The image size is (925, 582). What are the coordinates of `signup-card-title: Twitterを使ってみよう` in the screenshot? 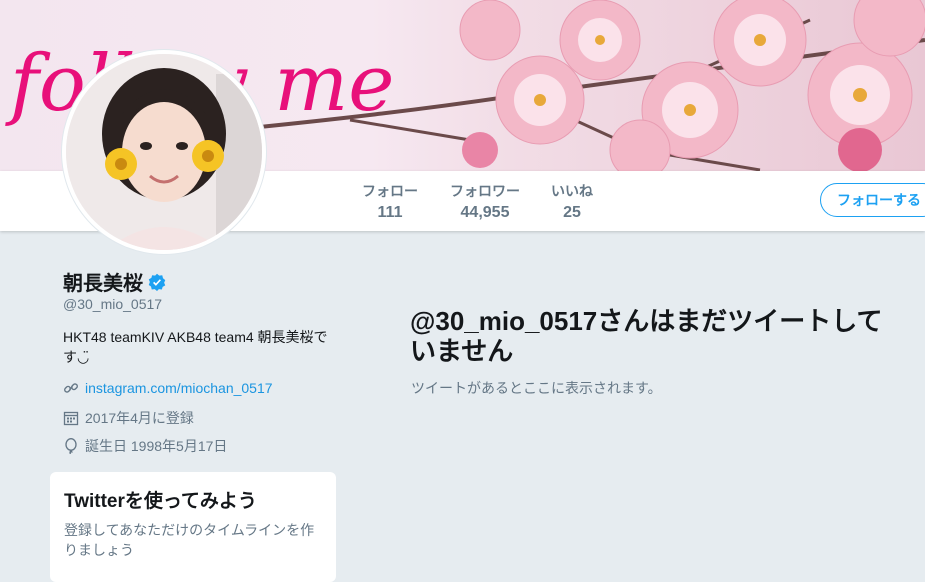 It's located at (160, 501).